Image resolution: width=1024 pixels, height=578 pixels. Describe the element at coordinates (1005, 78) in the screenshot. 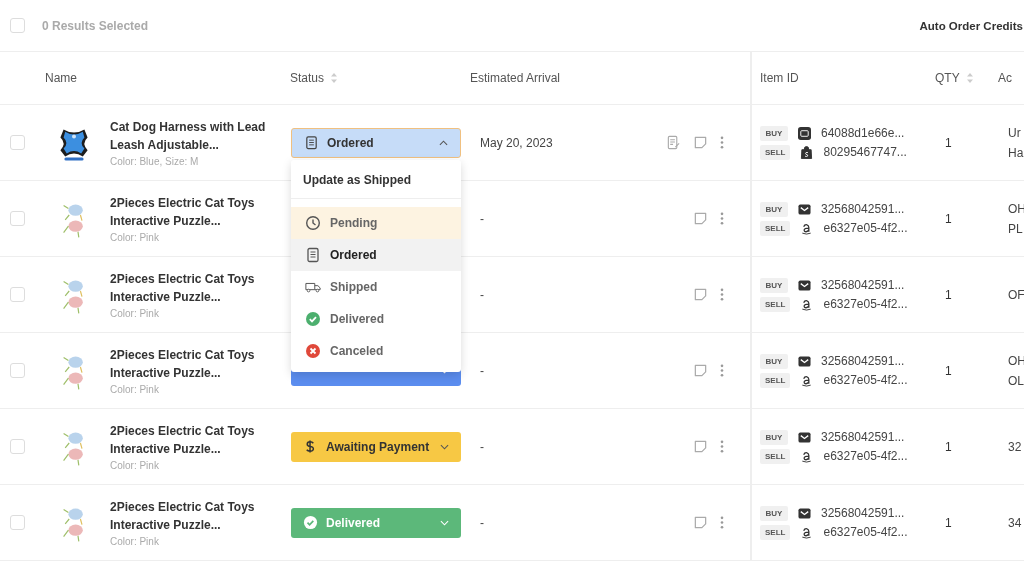

I see `column-header: Ac` at that location.